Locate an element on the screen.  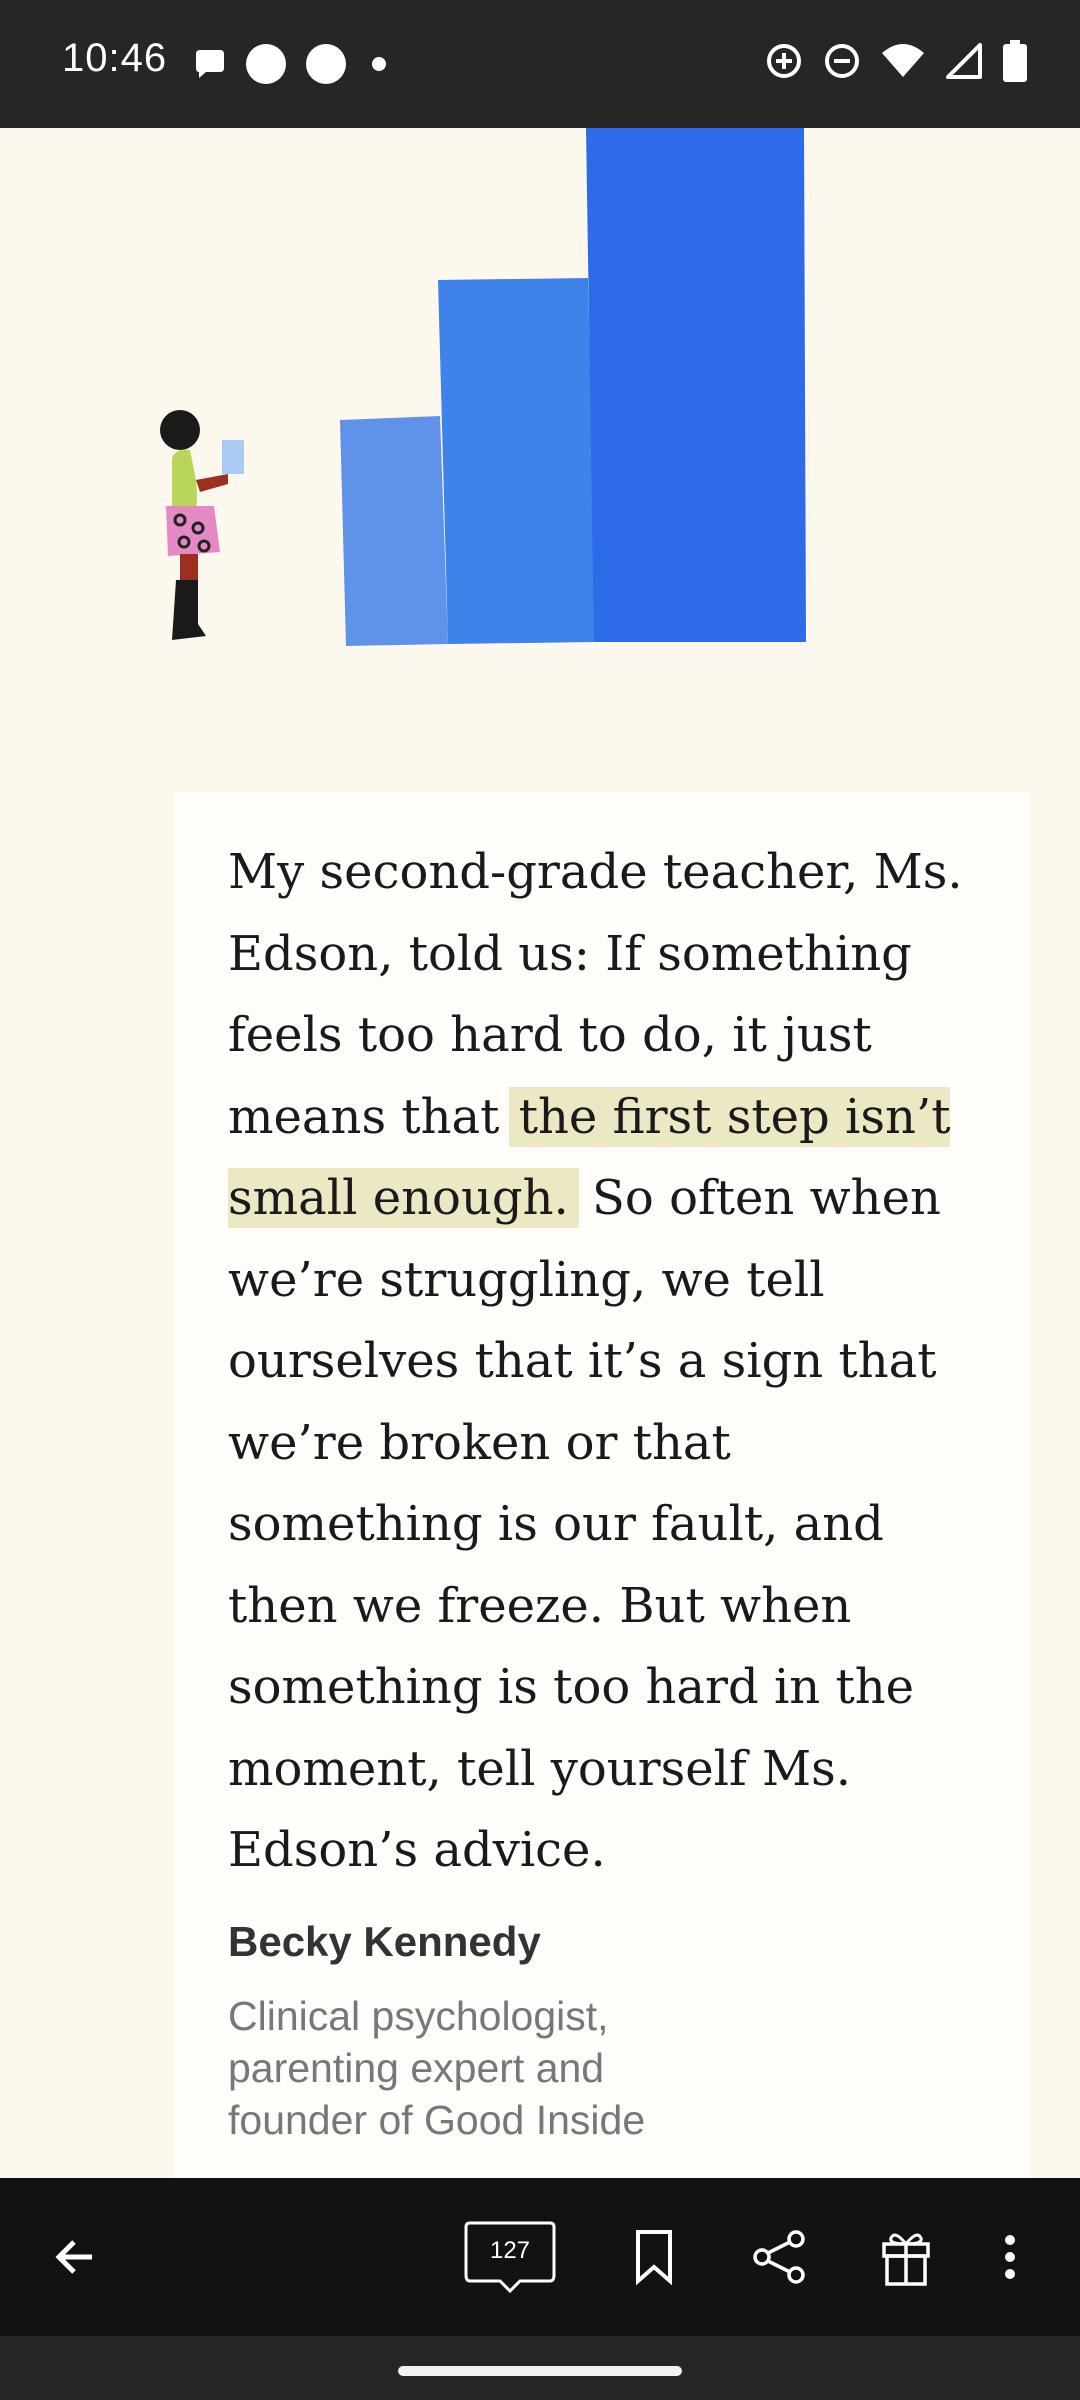
wifi-icon is located at coordinates (903, 60).